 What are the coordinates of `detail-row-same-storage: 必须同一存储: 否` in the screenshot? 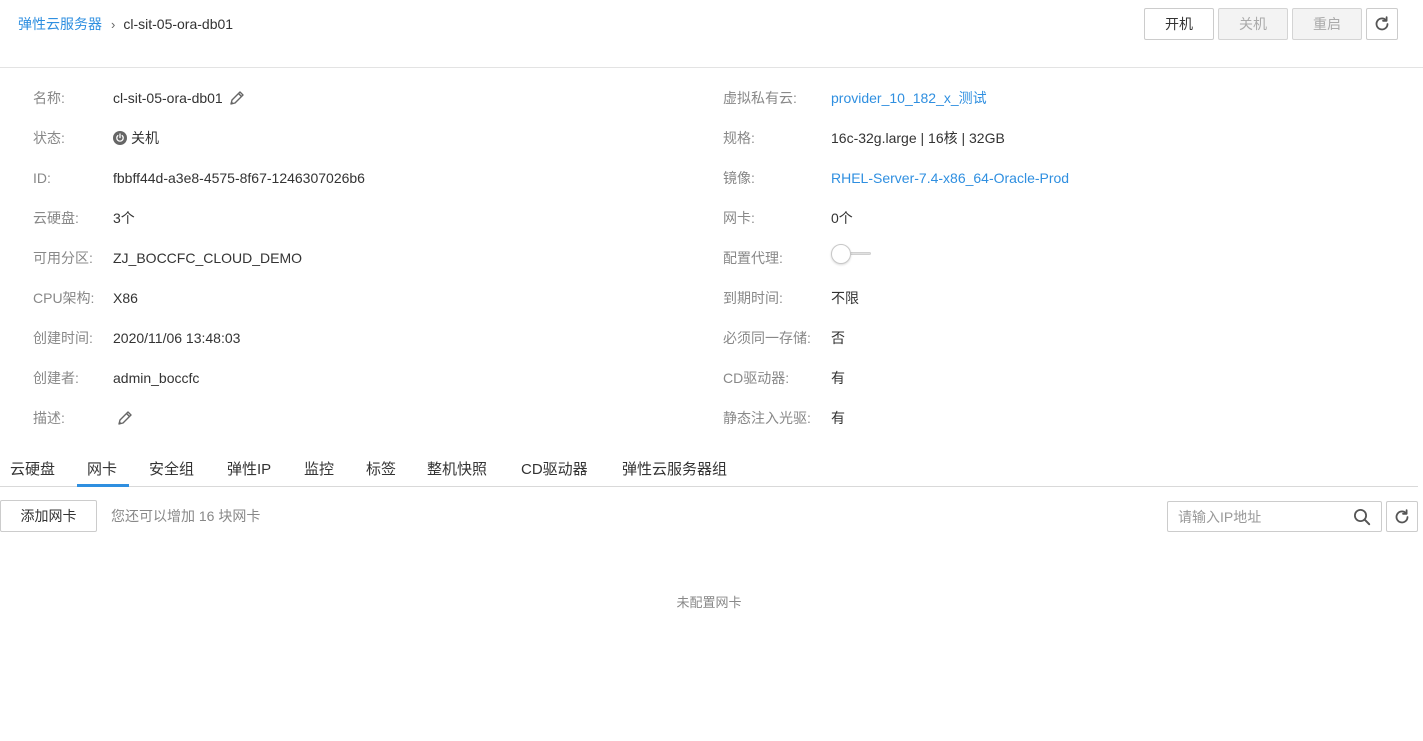 It's located at (1068, 338).